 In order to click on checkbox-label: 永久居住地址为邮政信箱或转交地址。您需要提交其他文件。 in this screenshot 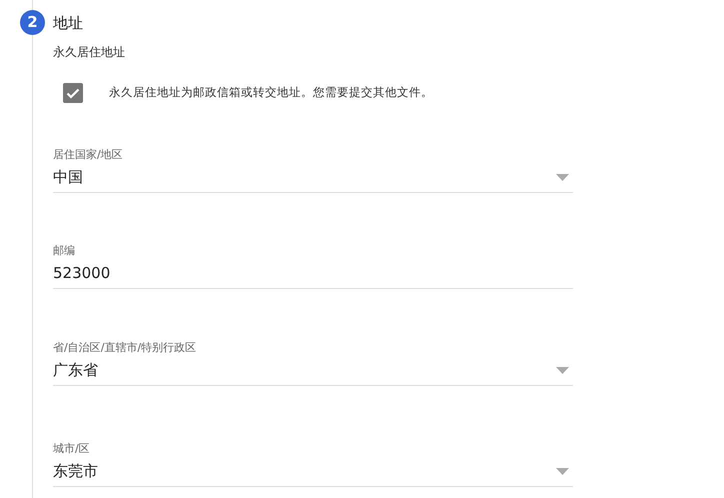, I will do `click(271, 93)`.